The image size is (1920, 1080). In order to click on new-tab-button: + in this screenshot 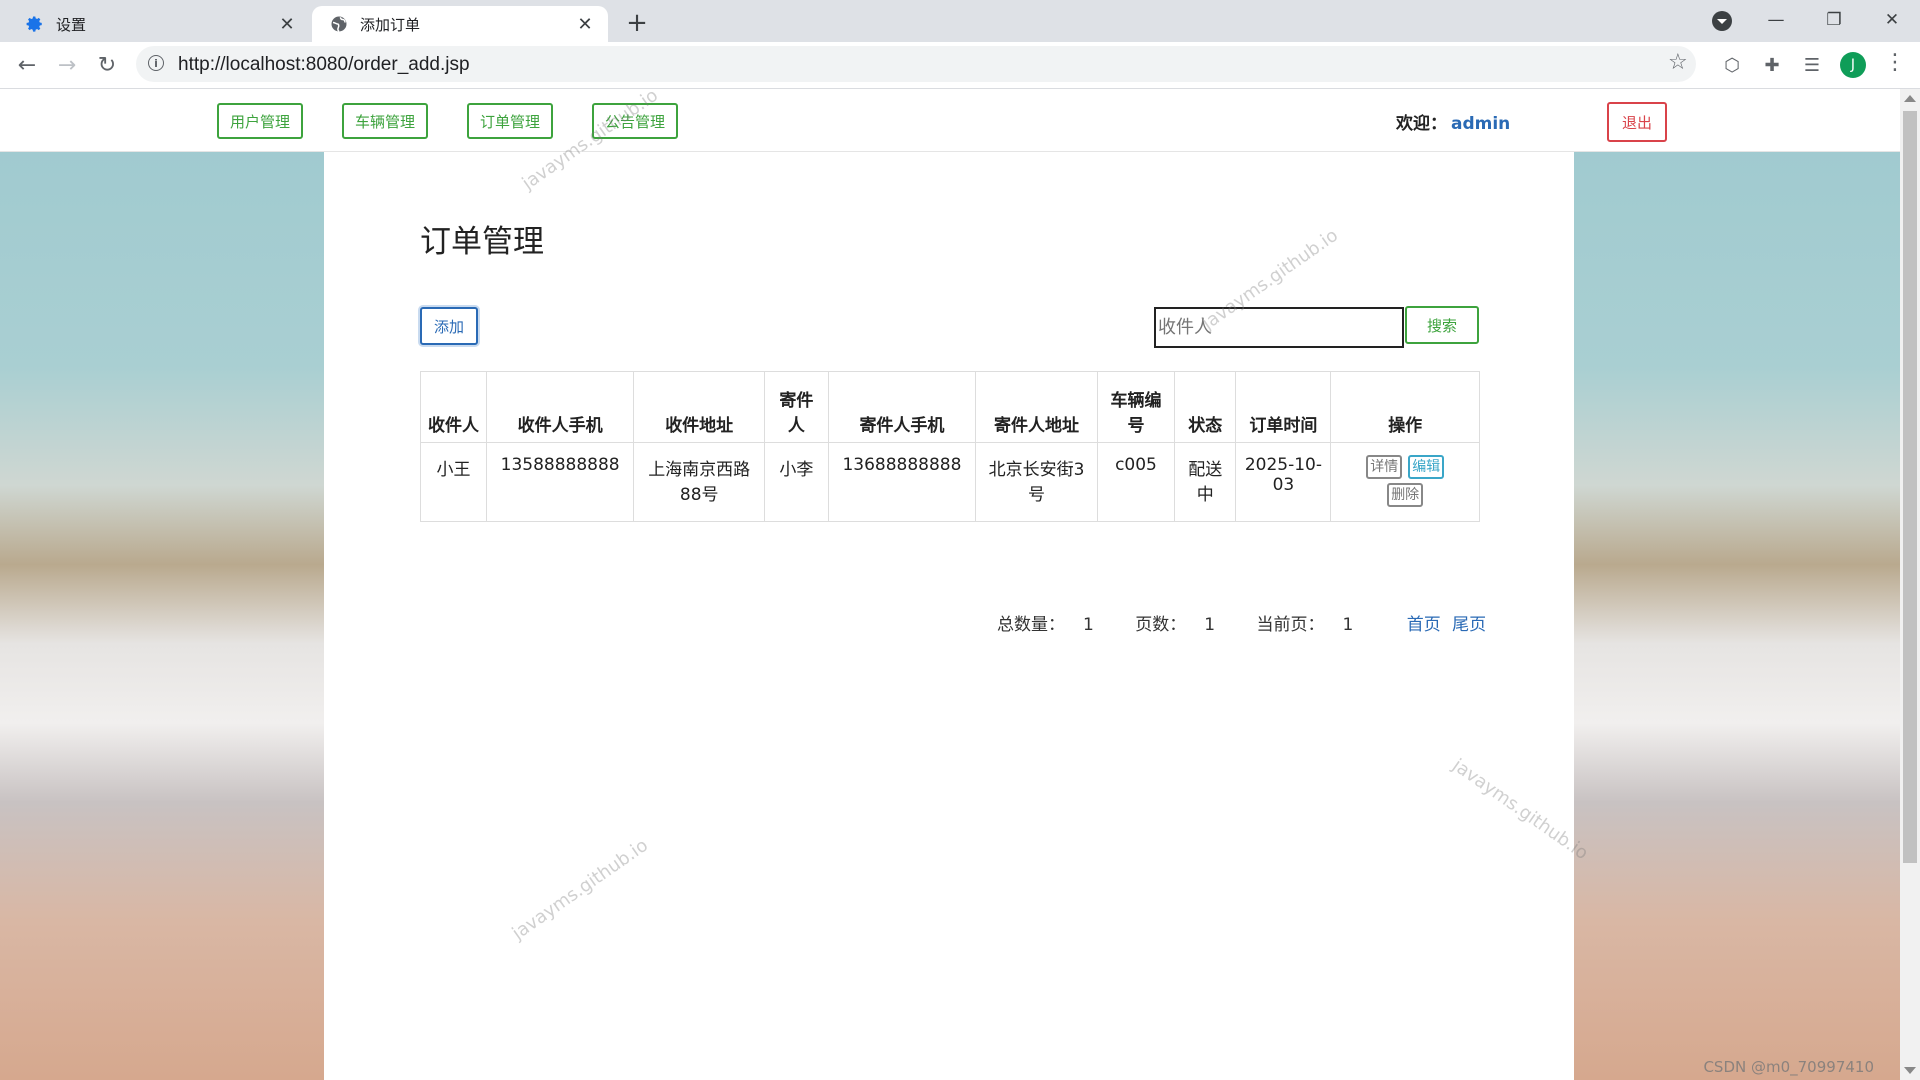, I will do `click(637, 23)`.